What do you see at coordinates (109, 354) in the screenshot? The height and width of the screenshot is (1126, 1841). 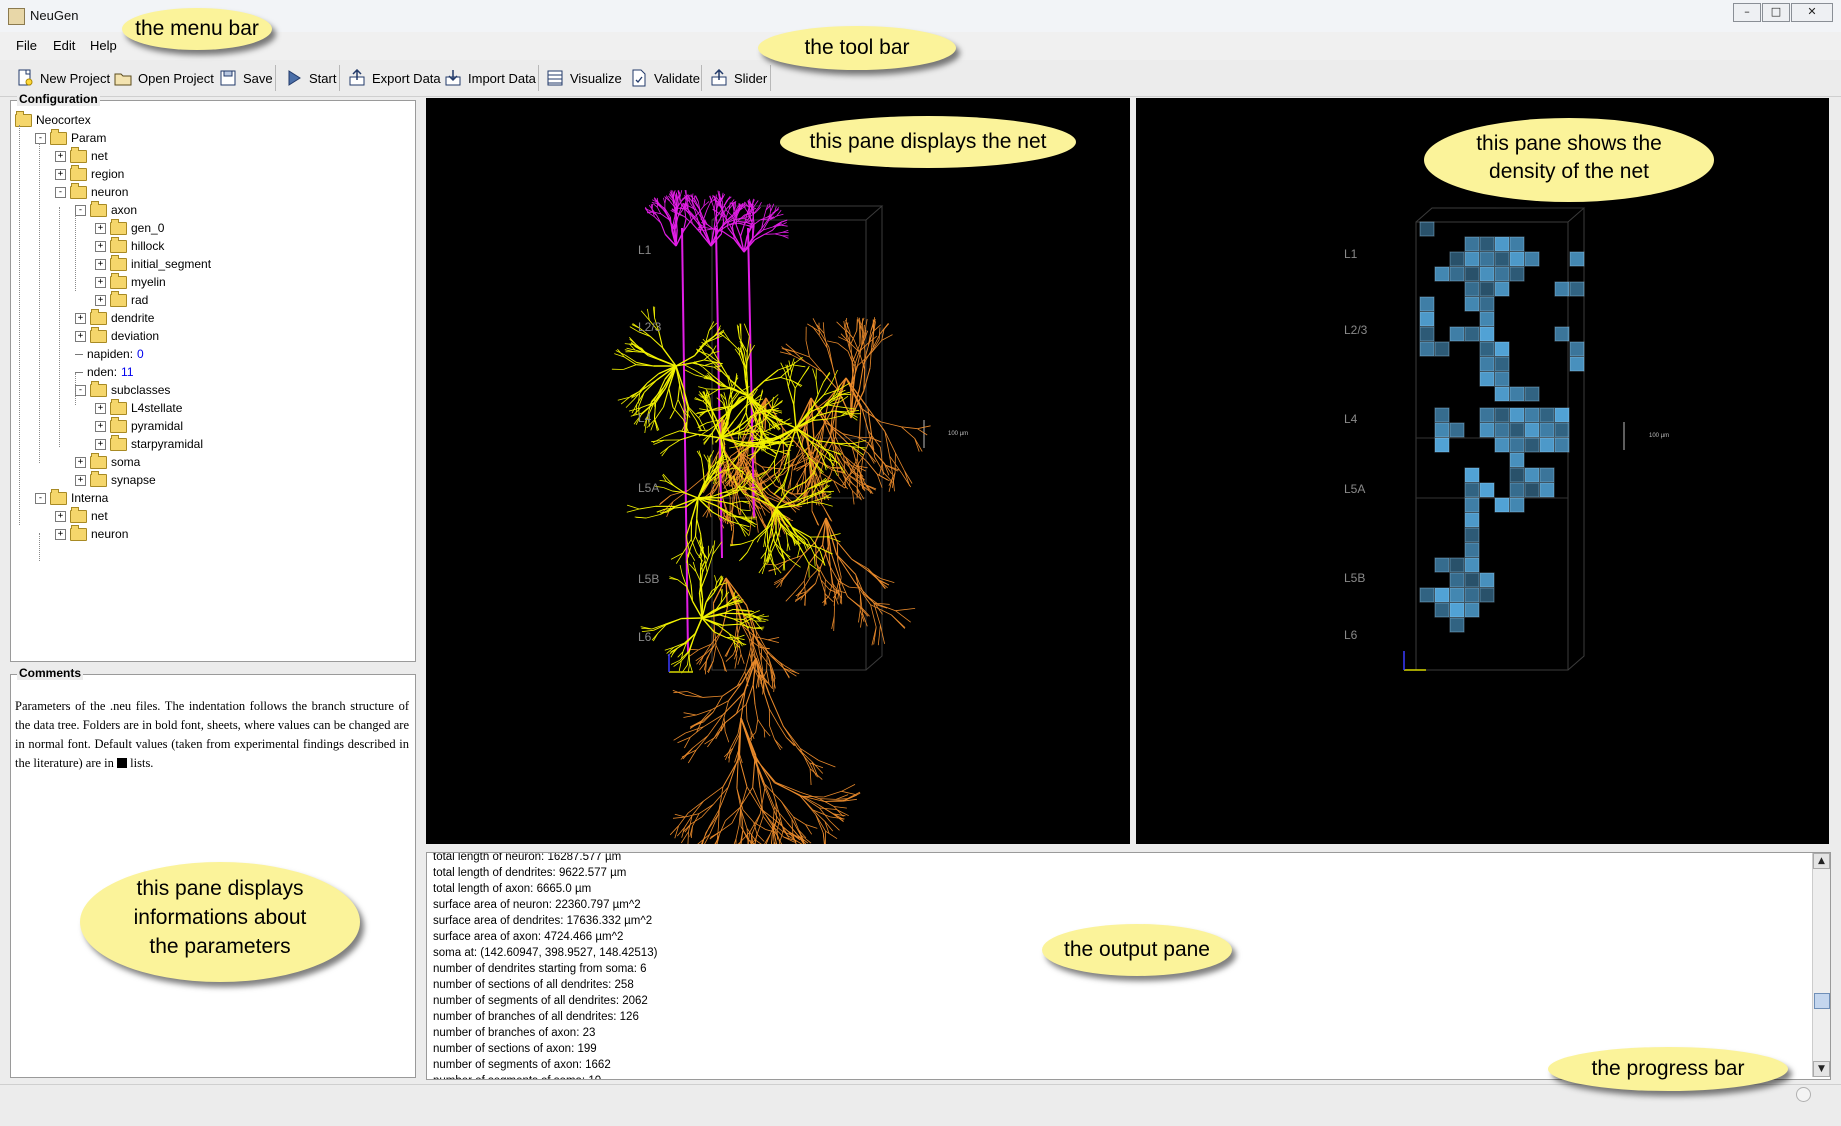 I see `tree-node: napiden:0` at bounding box center [109, 354].